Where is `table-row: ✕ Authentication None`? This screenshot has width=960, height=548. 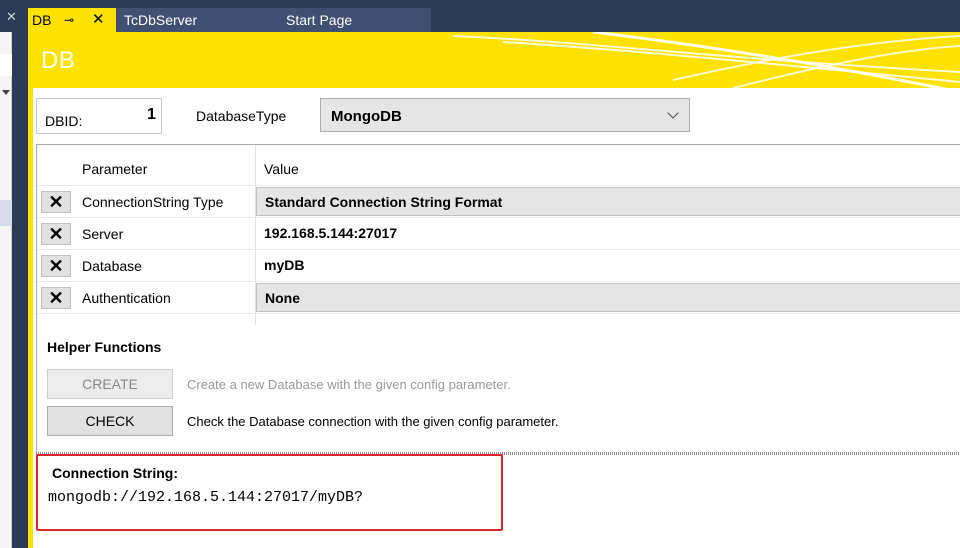 table-row: ✕ Authentication None is located at coordinates (498, 297).